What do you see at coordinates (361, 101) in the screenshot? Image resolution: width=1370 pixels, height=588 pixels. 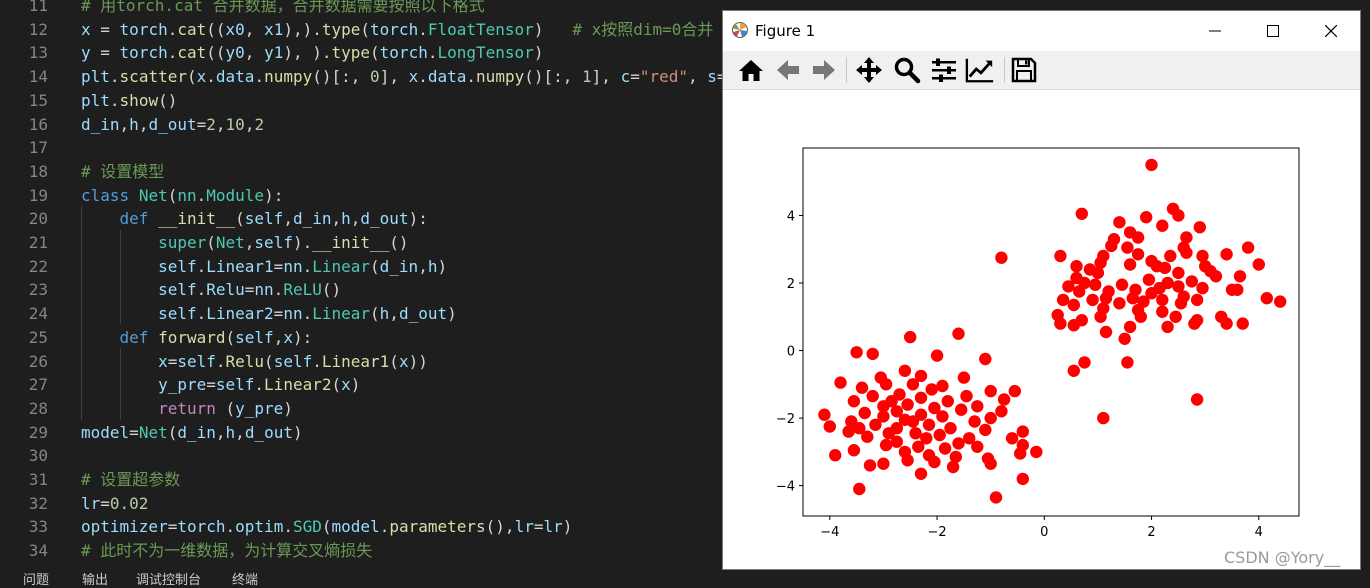 I see `code-line: 15 plt.show()` at bounding box center [361, 101].